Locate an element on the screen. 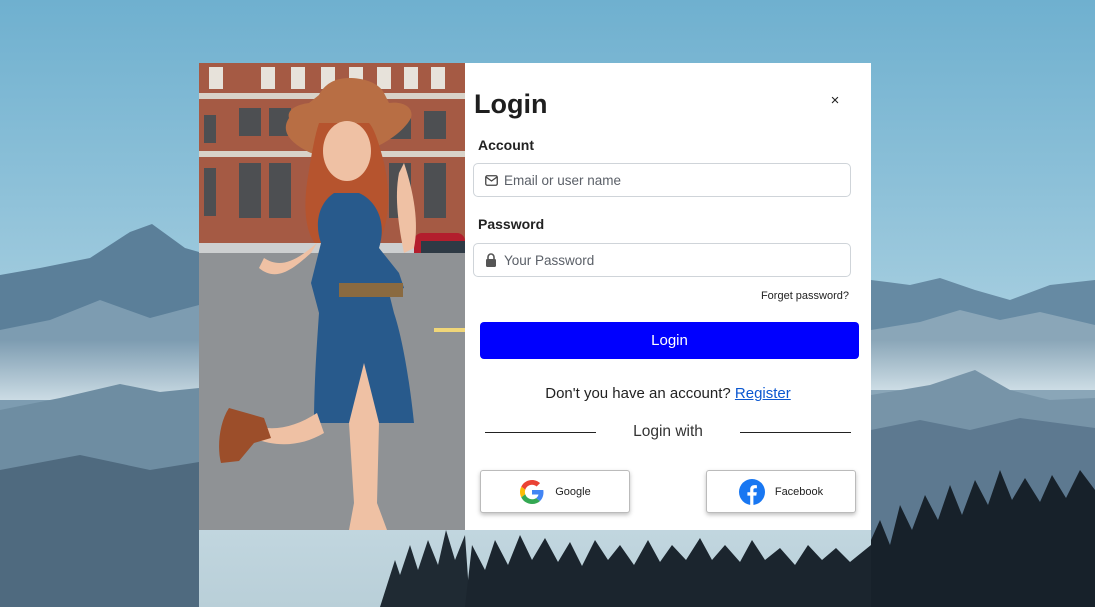 The height and width of the screenshot is (607, 1095). facebook-login-button: Facebook is located at coordinates (781, 491).